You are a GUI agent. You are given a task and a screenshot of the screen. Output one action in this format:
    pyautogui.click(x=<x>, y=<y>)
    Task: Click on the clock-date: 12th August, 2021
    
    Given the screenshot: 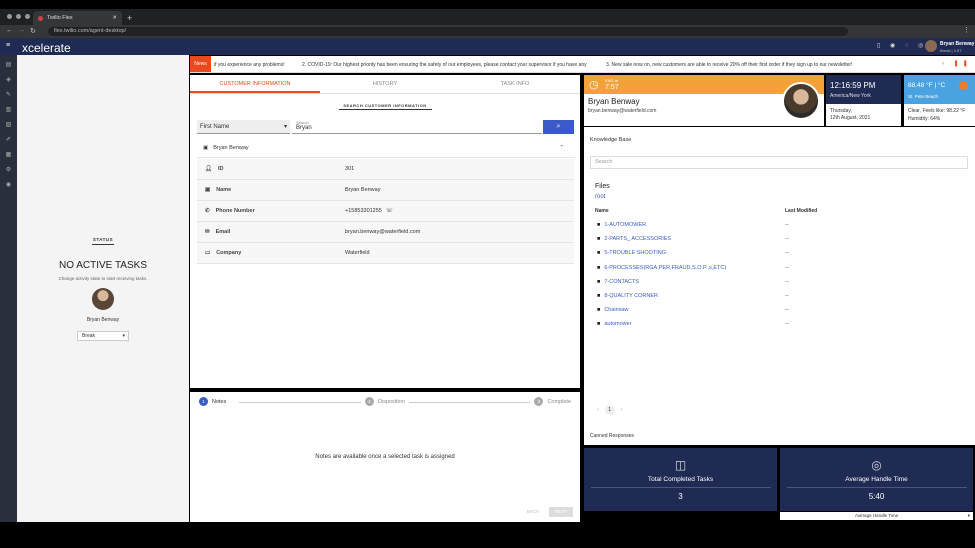 What is the action you would take?
    pyautogui.click(x=850, y=118)
    